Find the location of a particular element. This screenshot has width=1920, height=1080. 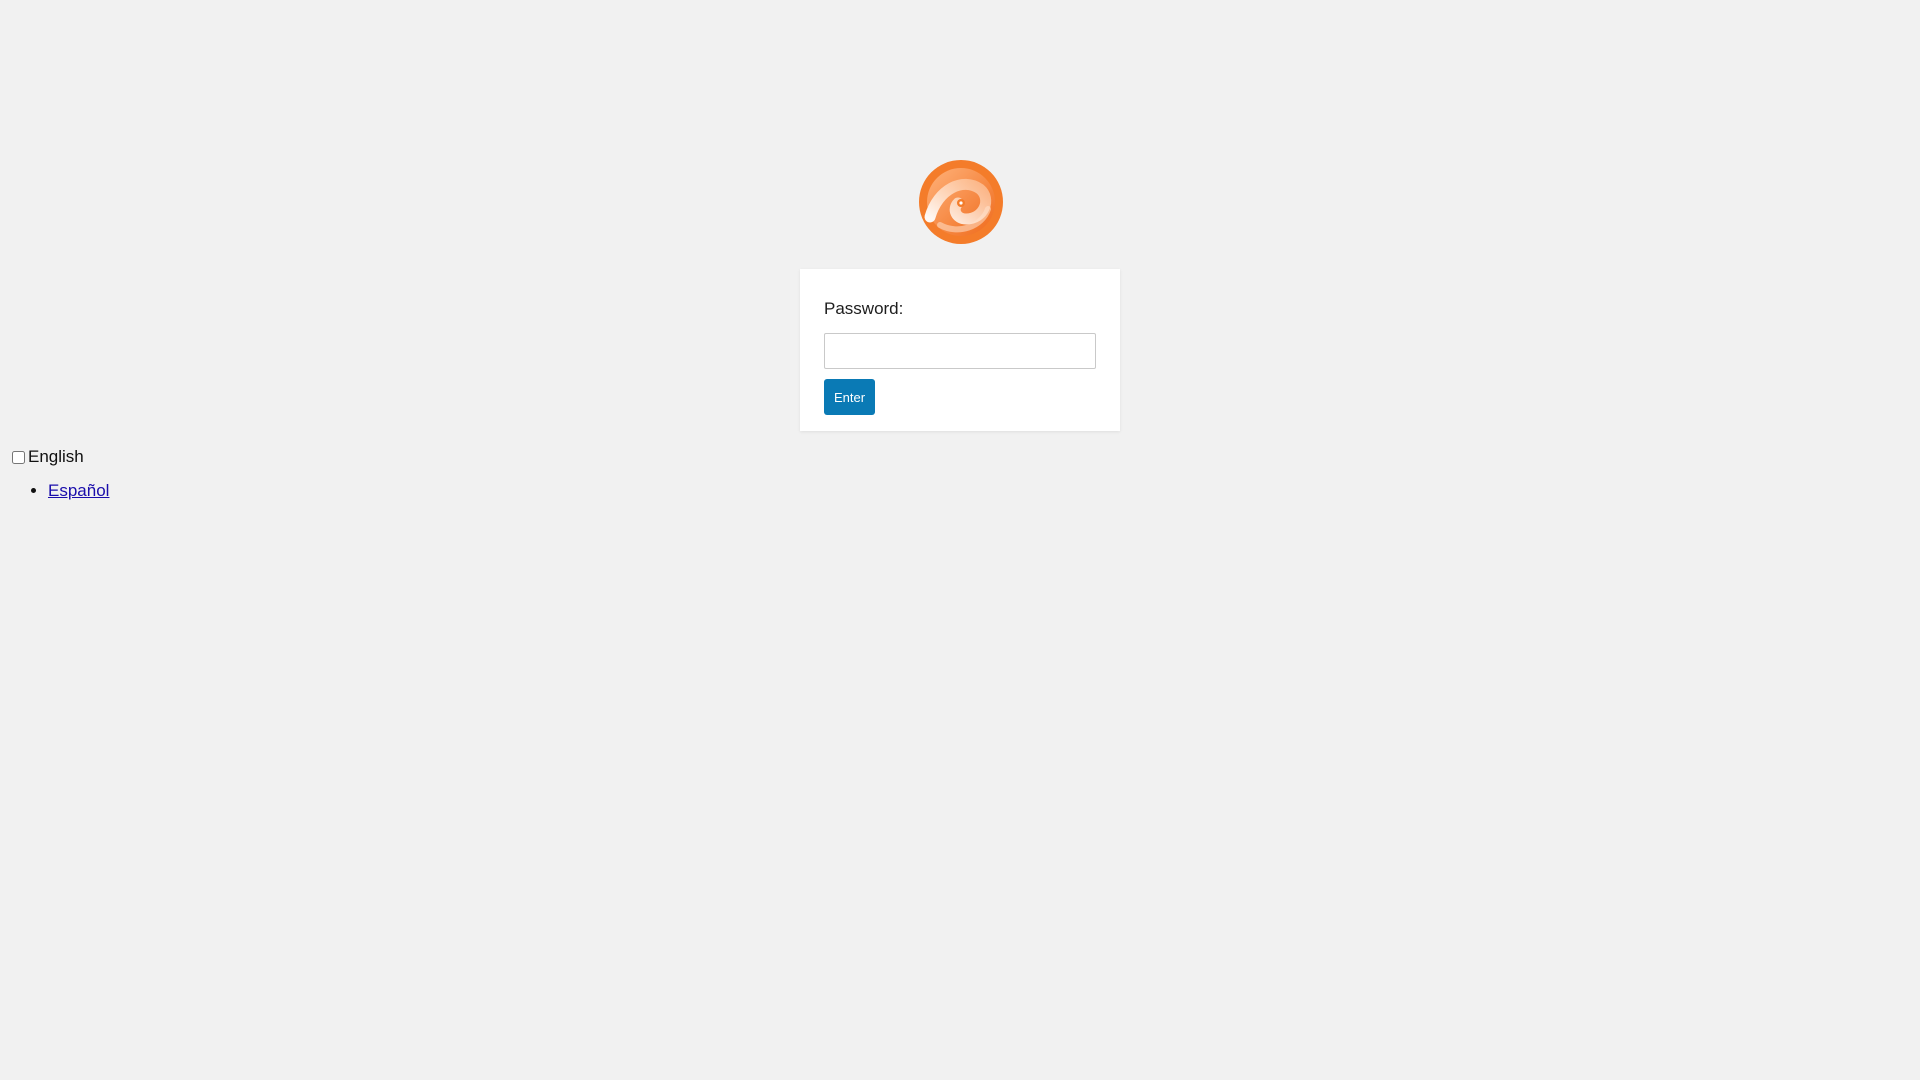

language-list: Español is located at coordinates (60, 491).